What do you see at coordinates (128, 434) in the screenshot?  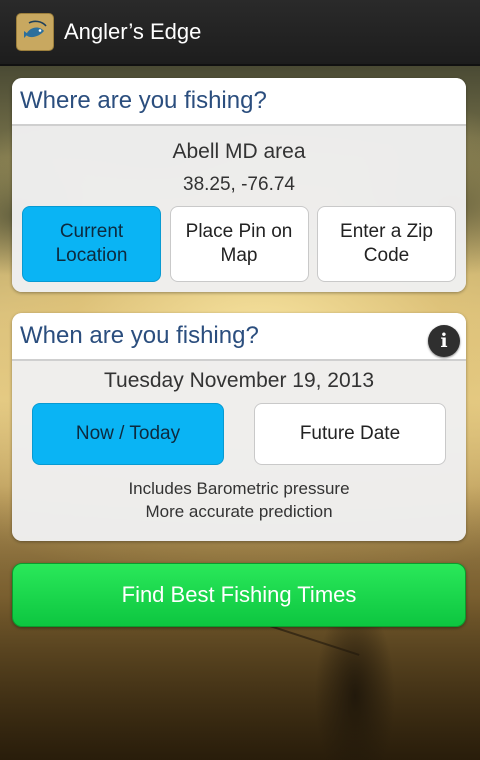 I see `now-today-button: Now / Today` at bounding box center [128, 434].